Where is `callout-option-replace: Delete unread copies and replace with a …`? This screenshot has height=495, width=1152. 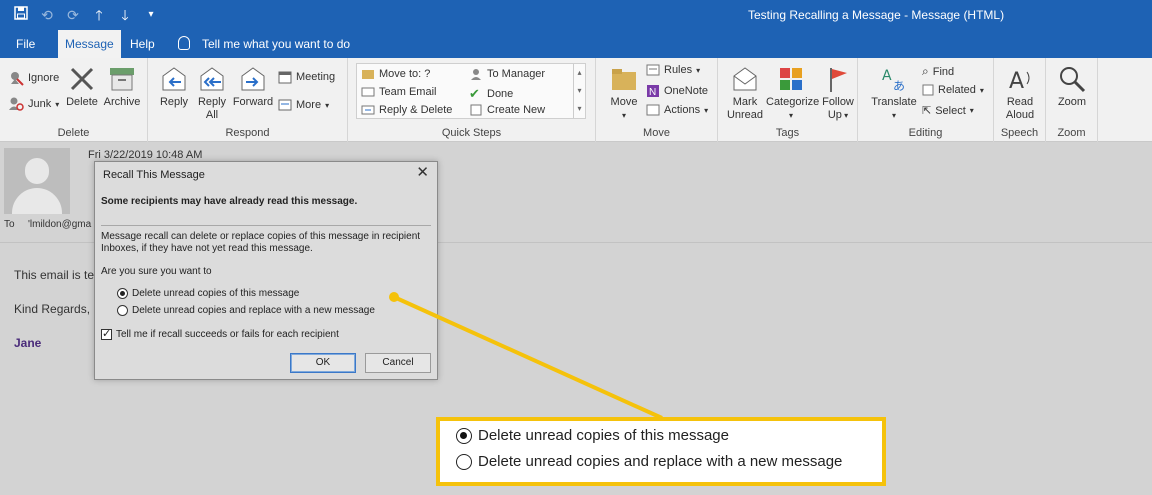
callout-option-replace: Delete unread copies and replace with a … is located at coordinates (649, 461).